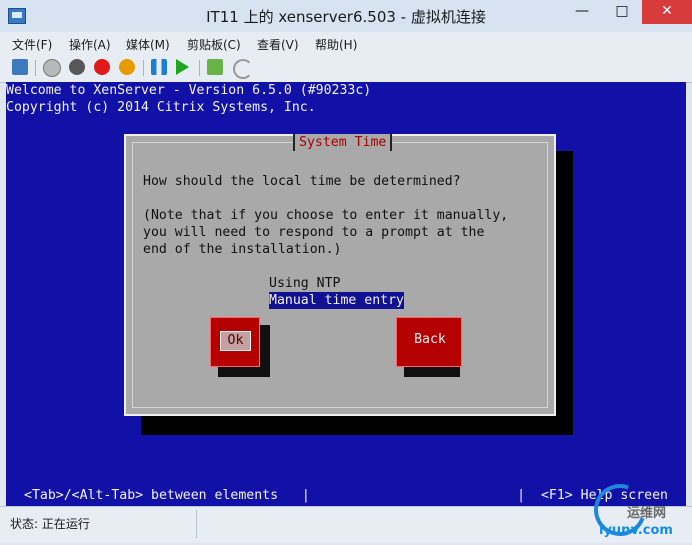 The image size is (692, 545). I want to click on ok-button: Ok, so click(235, 342).